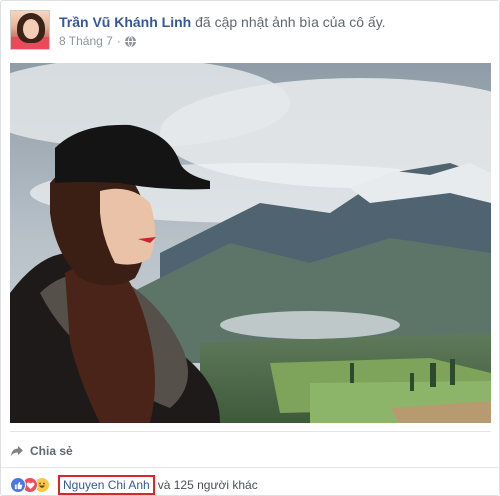  I want to click on liker-name-link: Nguyen Chi Anh, so click(106, 485).